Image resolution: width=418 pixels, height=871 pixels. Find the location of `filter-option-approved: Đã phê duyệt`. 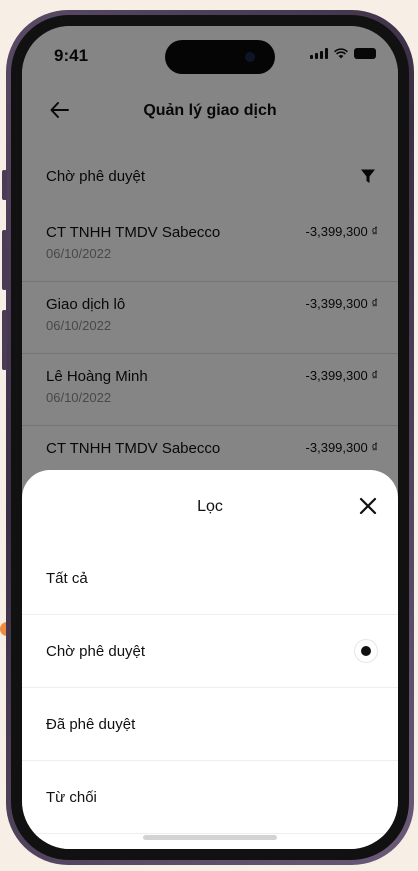

filter-option-approved: Đã phê duyệt is located at coordinates (210, 724).